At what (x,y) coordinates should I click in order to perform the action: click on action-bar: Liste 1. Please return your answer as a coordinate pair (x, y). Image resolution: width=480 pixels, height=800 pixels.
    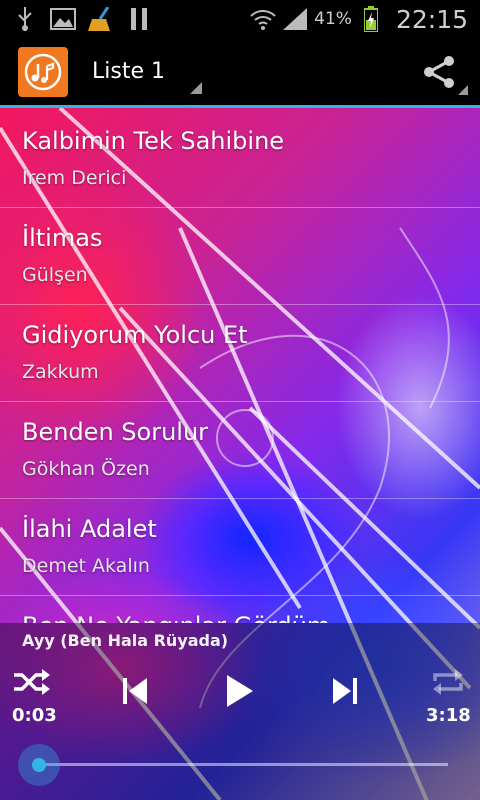
    Looking at the image, I should click on (240, 73).